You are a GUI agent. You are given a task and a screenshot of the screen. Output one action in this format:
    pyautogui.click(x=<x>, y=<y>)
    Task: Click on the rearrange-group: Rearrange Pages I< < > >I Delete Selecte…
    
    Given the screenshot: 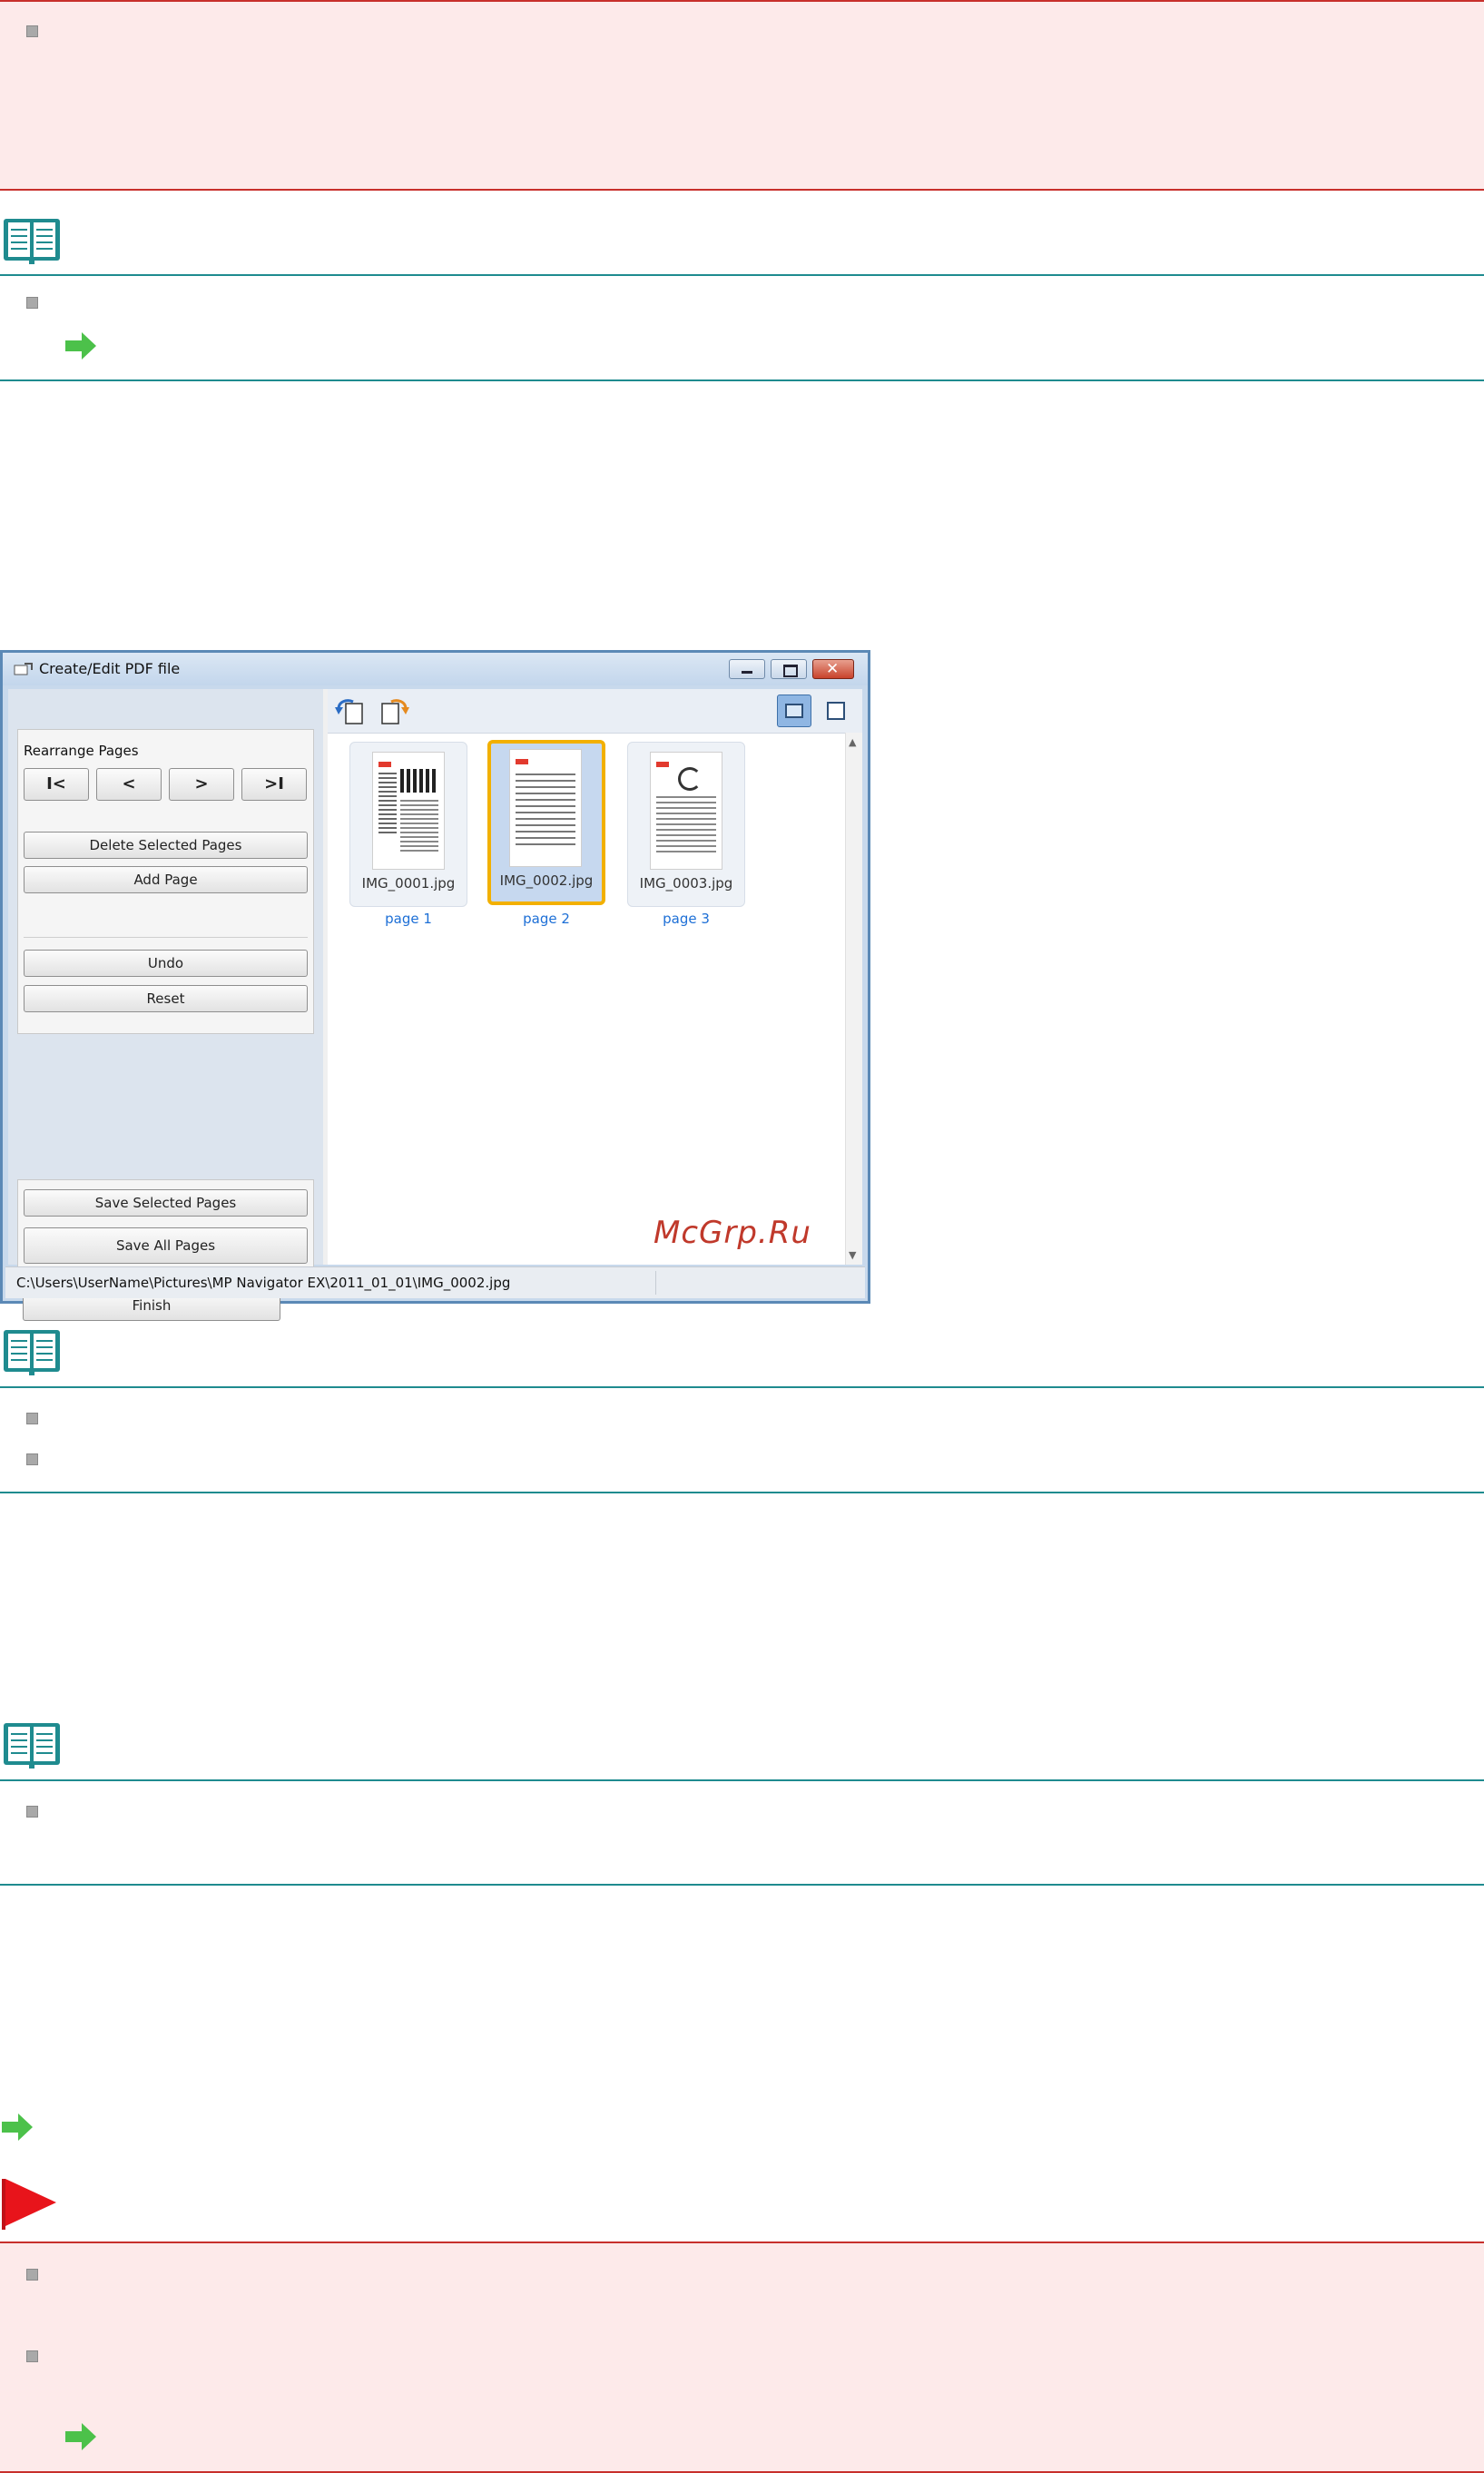 What is the action you would take?
    pyautogui.click(x=165, y=881)
    